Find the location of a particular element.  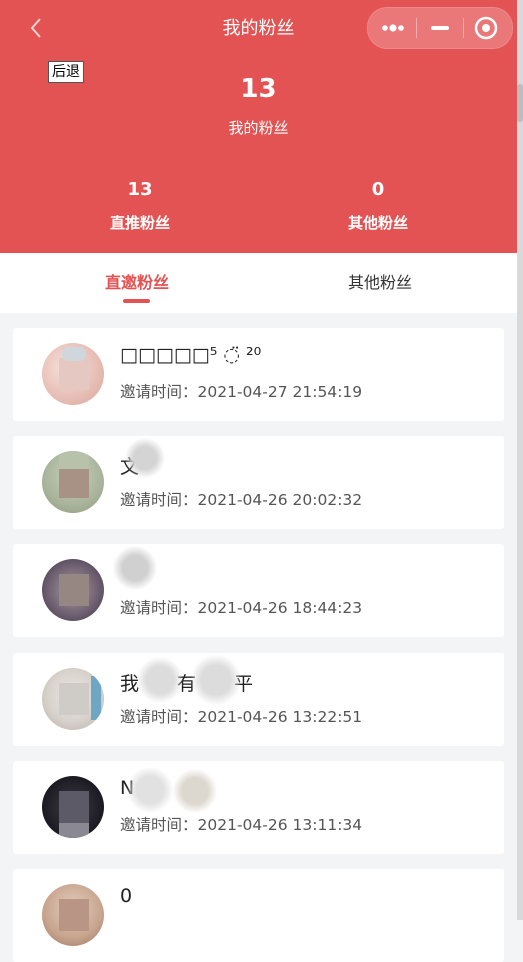

more-dots-icon is located at coordinates (393, 28).